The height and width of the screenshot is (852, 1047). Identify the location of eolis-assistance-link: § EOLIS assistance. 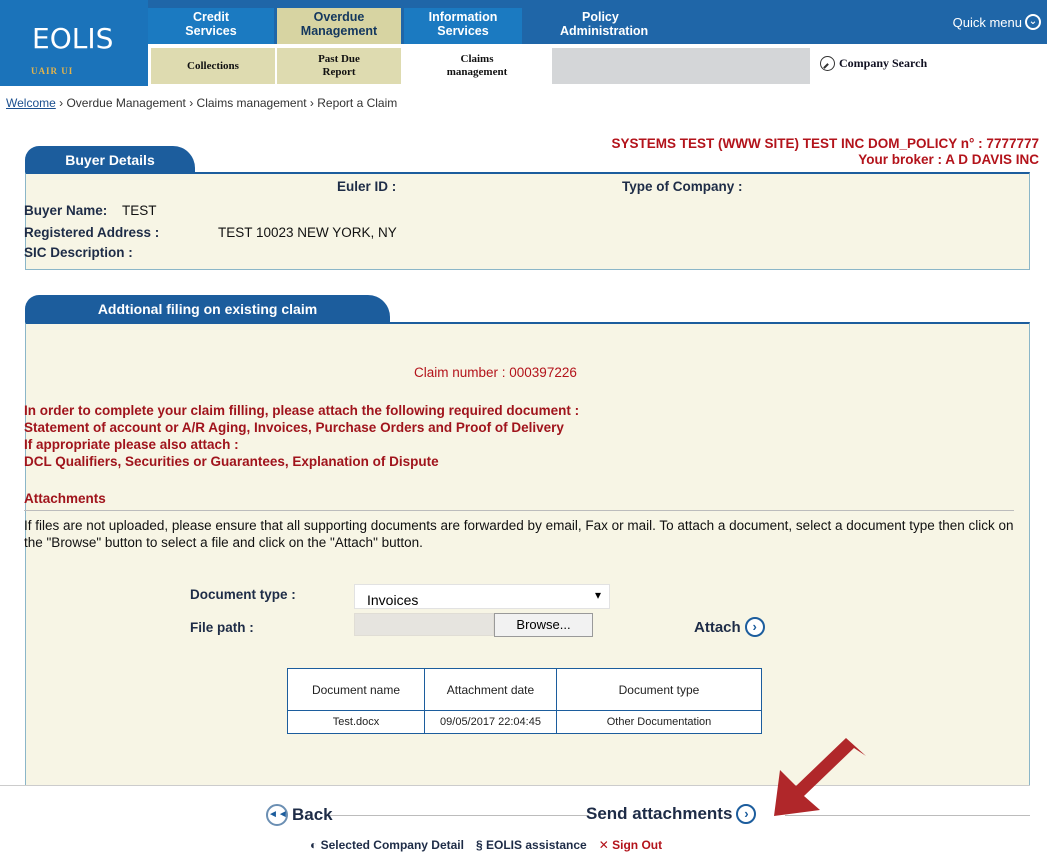
(531, 845).